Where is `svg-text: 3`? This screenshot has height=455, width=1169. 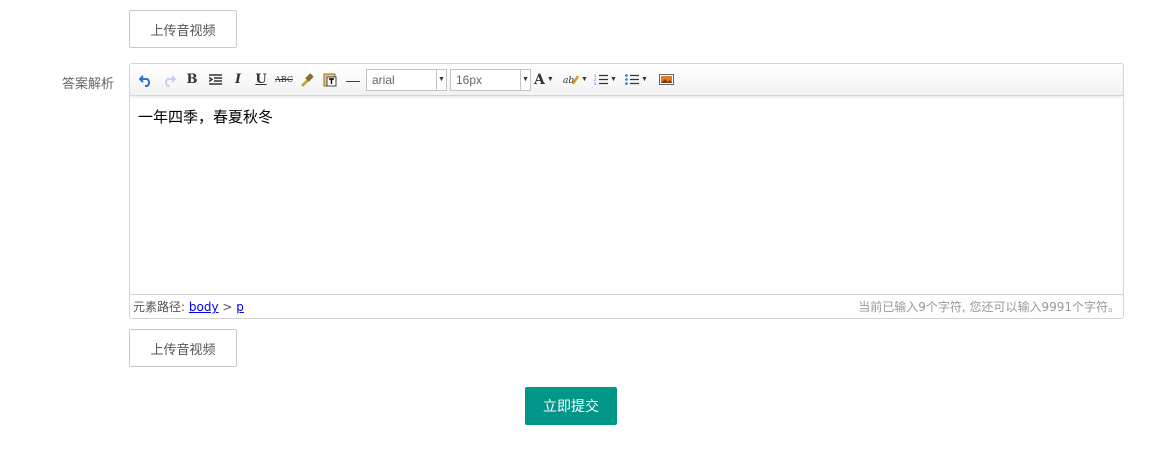 svg-text: 3 is located at coordinates (595, 83).